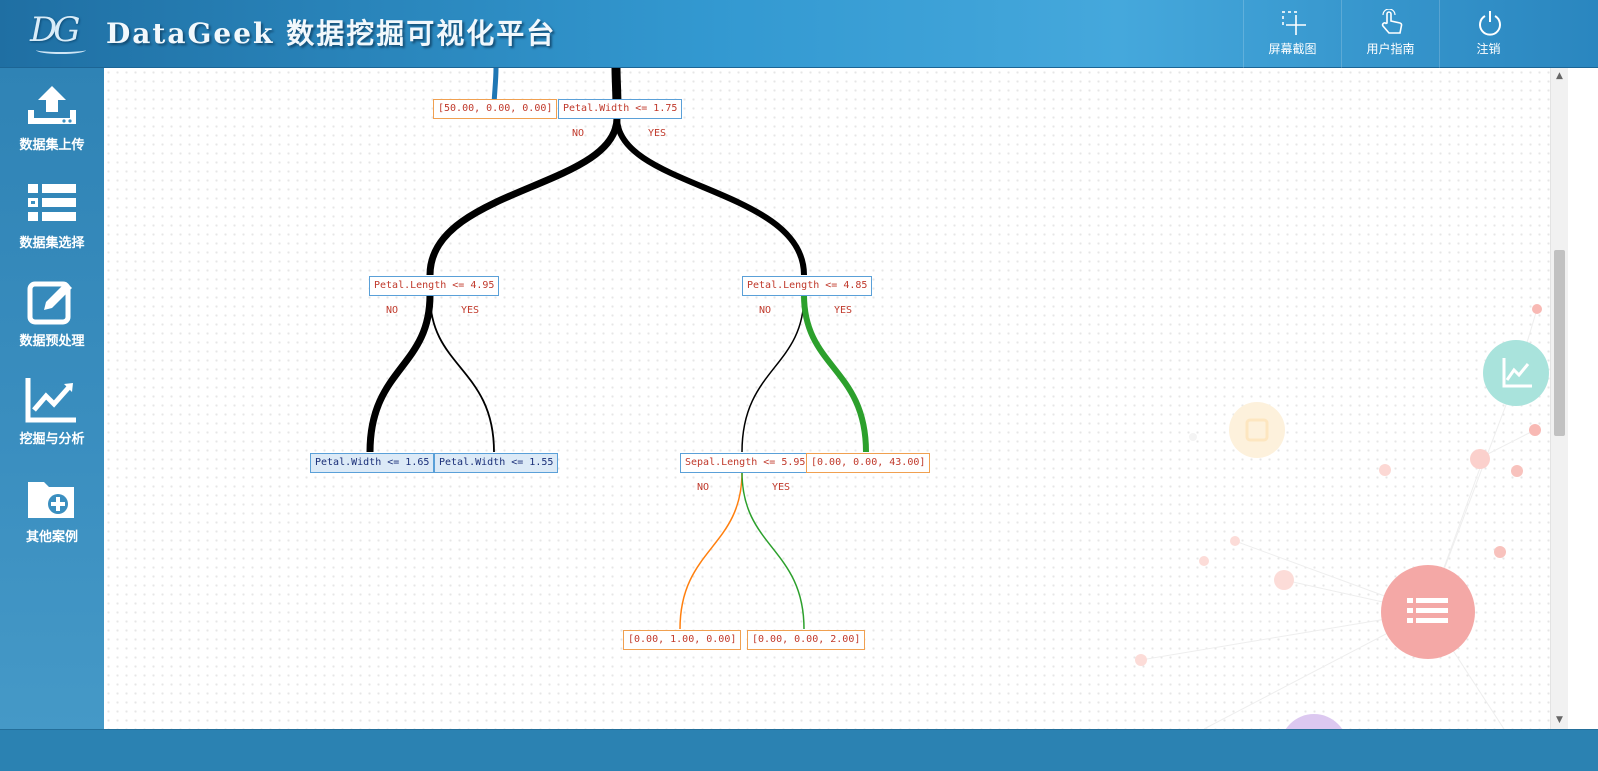 Image resolution: width=1598 pixels, height=771 pixels. I want to click on tree-node-right-left: Sepal.Length <= 5.95, so click(745, 463).